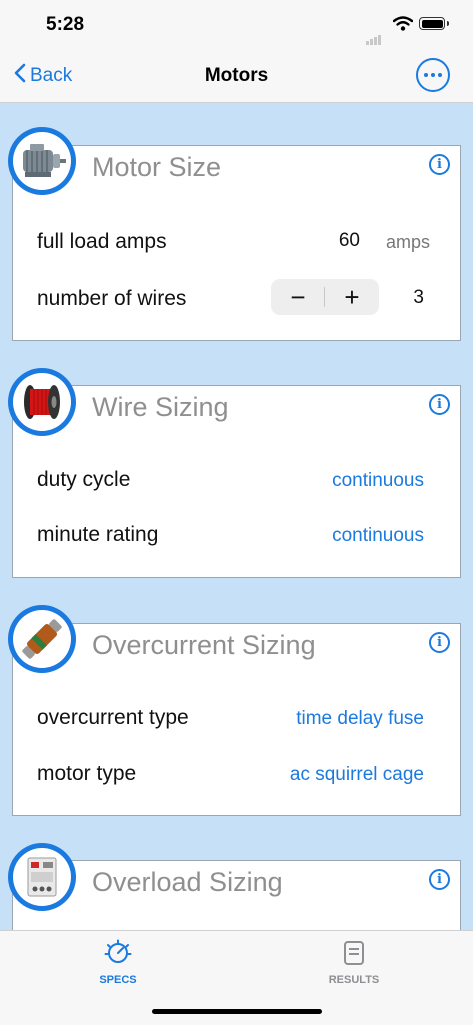 The width and height of the screenshot is (473, 1025). I want to click on wire-spool-icon, so click(42, 402).